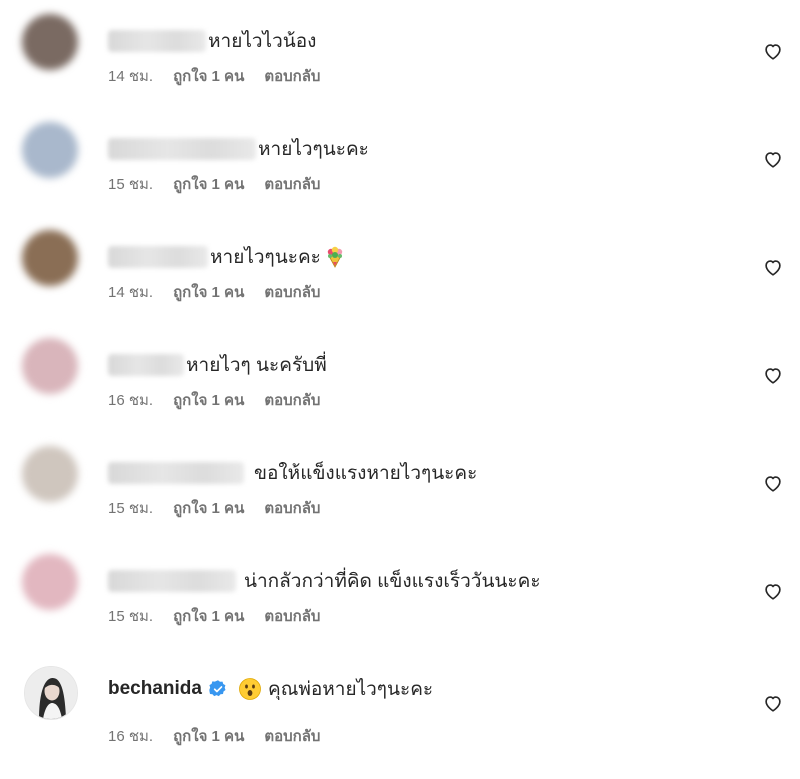 The height and width of the screenshot is (779, 800). What do you see at coordinates (250, 689) in the screenshot?
I see `astonished-face-icon` at bounding box center [250, 689].